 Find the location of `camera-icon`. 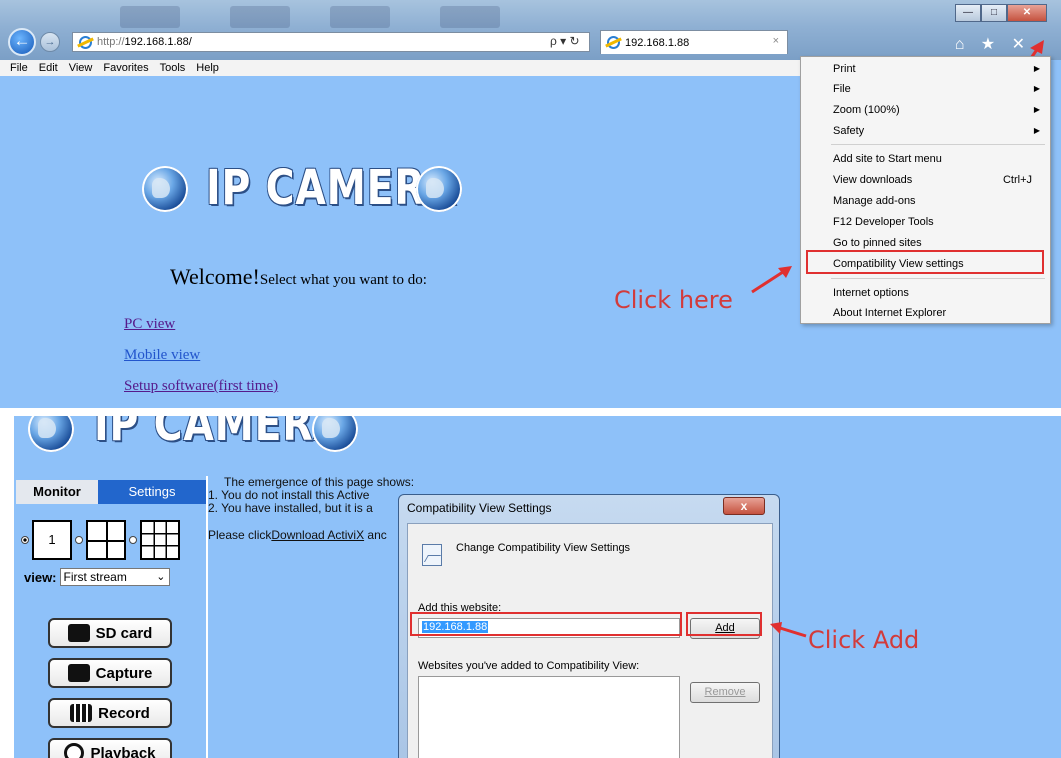

camera-icon is located at coordinates (78, 673).